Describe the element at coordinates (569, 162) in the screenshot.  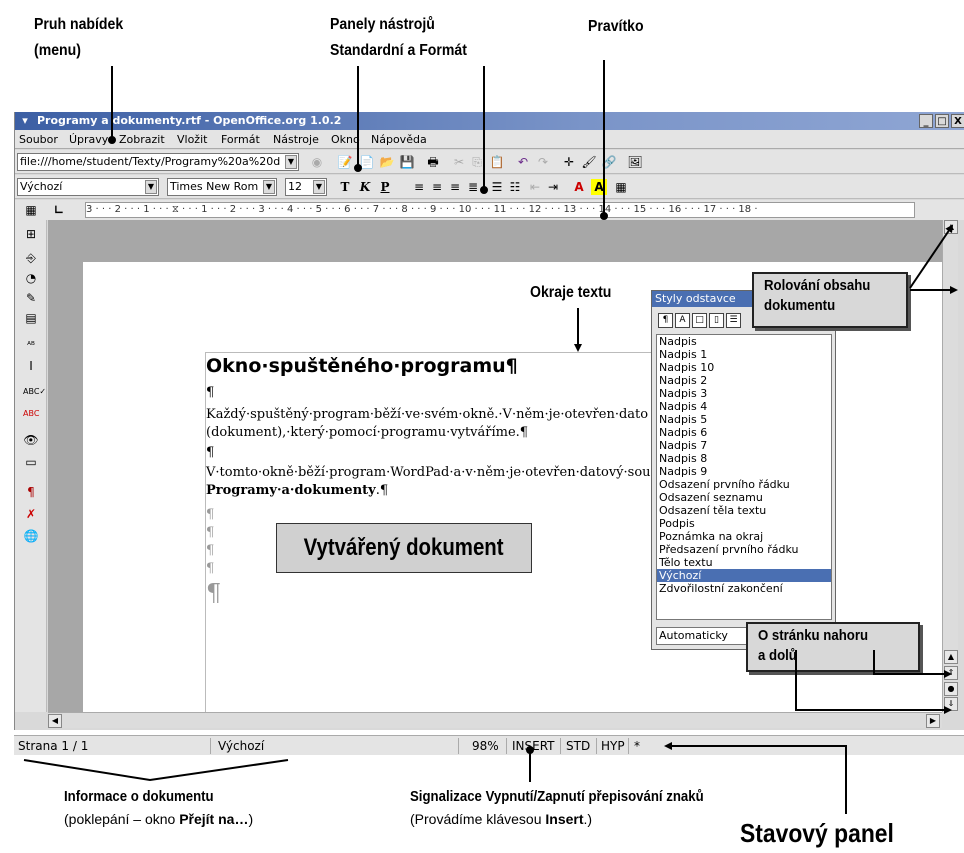
I see `navigator-icon: ✛` at that location.